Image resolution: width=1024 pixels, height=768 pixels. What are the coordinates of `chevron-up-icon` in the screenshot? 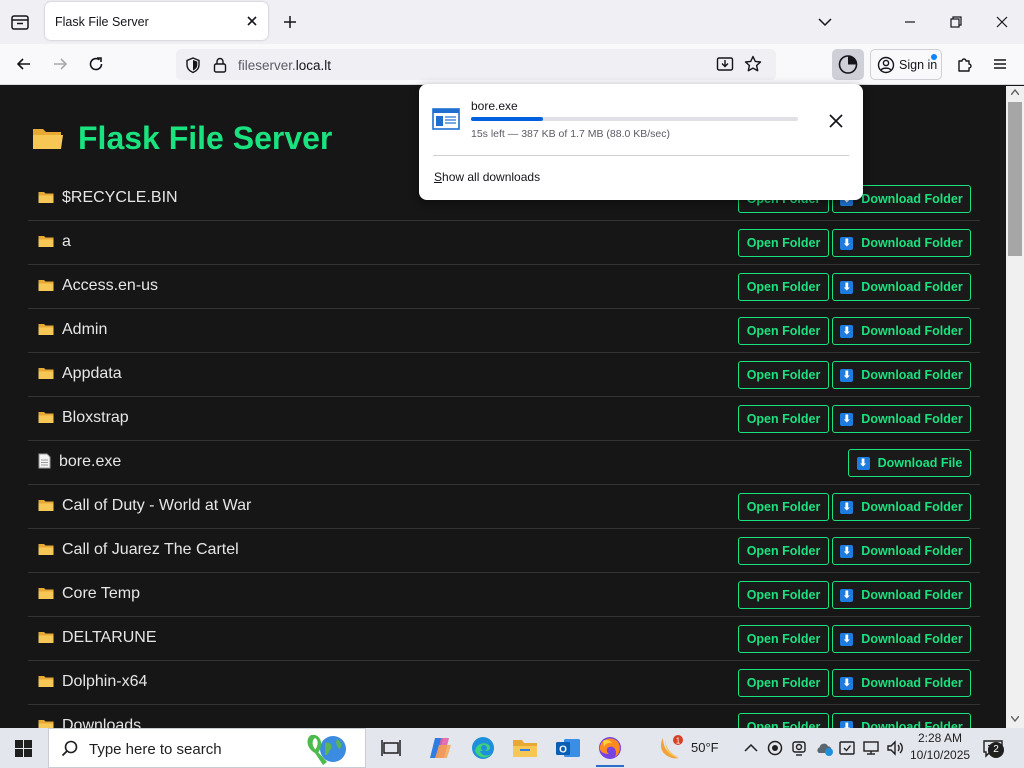 It's located at (751, 748).